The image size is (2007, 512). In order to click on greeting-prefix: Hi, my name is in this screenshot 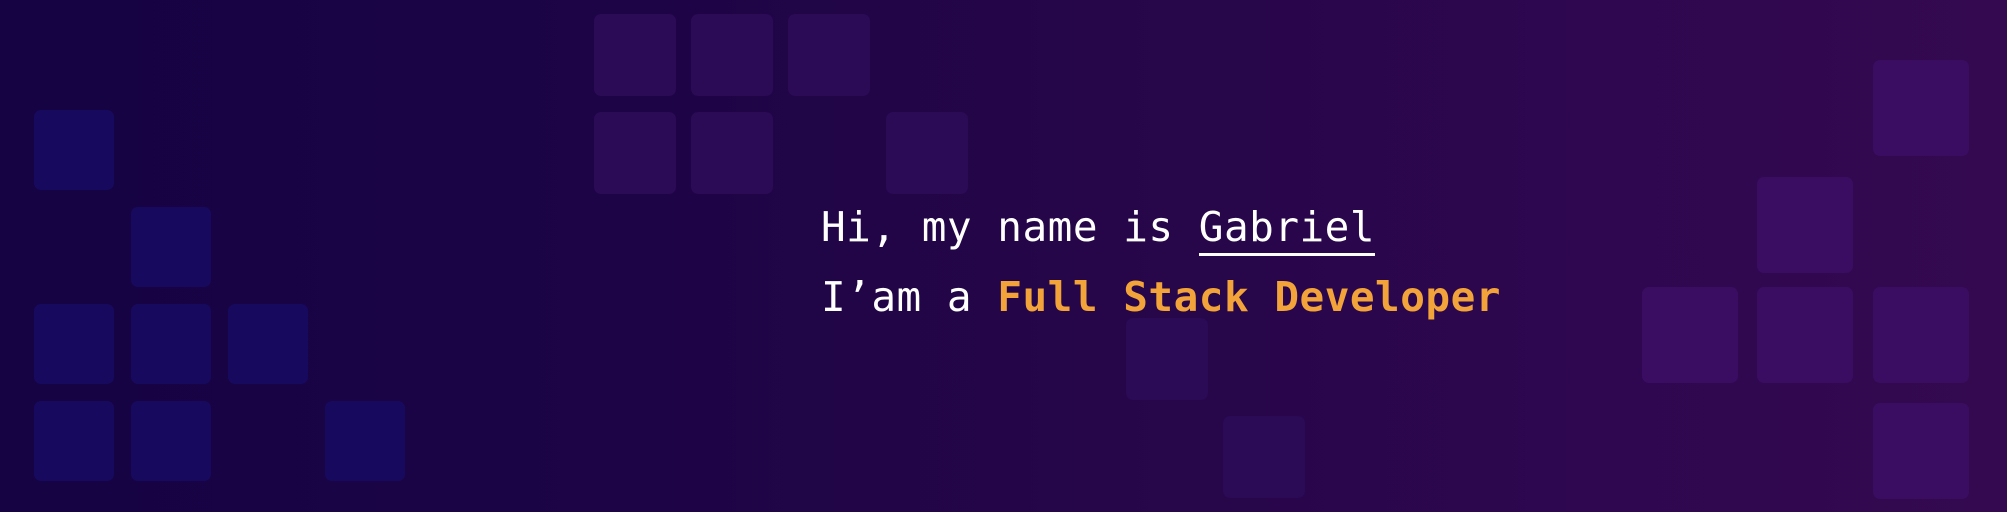, I will do `click(1010, 227)`.